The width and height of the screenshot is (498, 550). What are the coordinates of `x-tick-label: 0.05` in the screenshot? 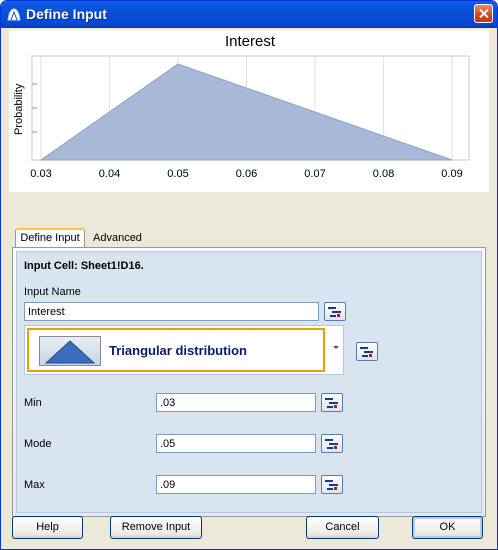 It's located at (177, 174).